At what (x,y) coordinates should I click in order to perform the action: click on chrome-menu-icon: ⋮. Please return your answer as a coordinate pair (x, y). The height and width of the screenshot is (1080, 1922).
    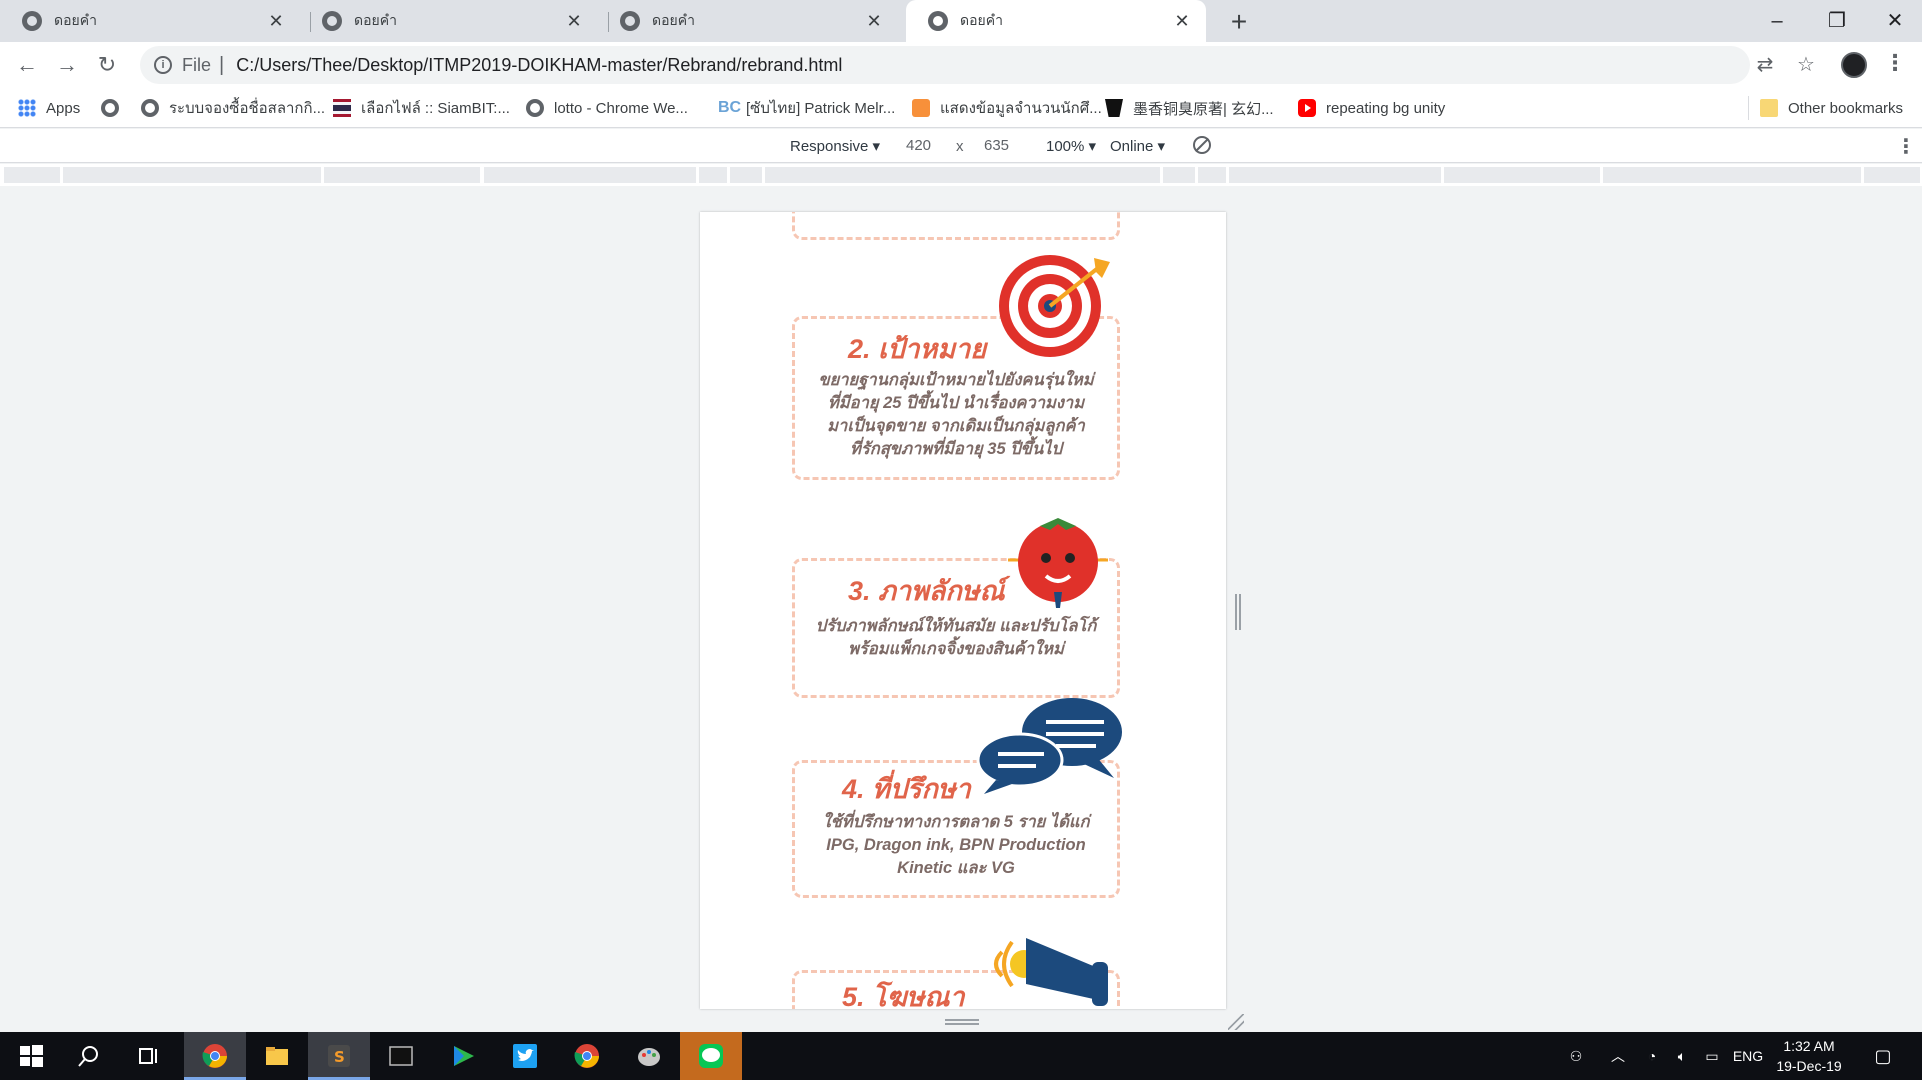
    Looking at the image, I should click on (1895, 63).